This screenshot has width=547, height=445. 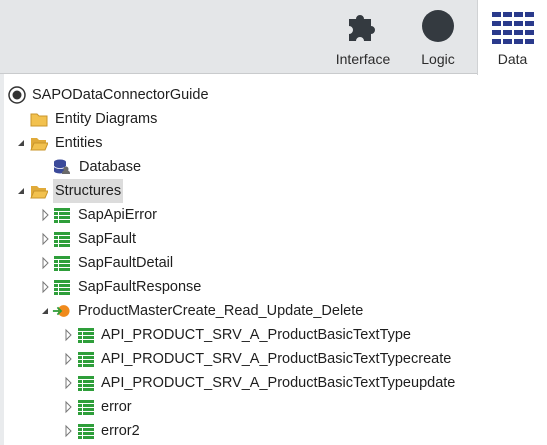 What do you see at coordinates (120, 431) in the screenshot?
I see `tree-item-label: error2` at bounding box center [120, 431].